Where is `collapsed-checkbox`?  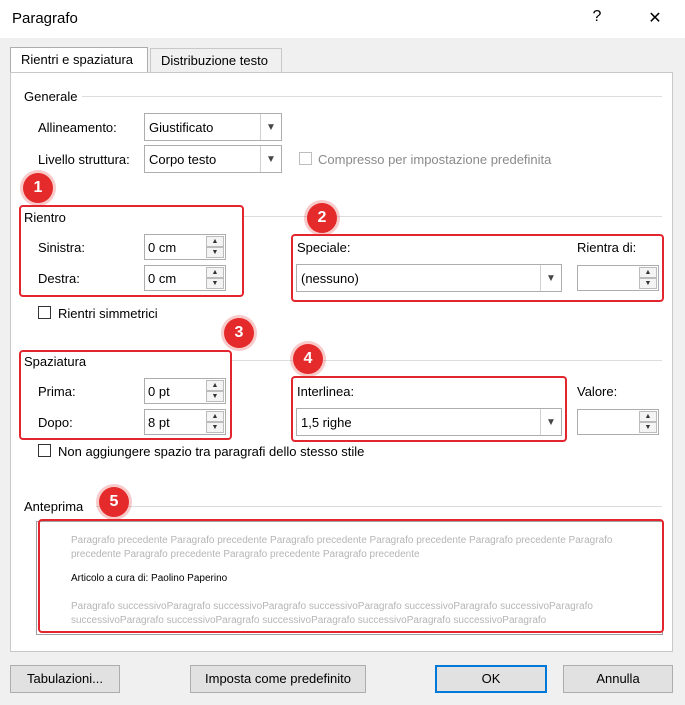 collapsed-checkbox is located at coordinates (305, 158).